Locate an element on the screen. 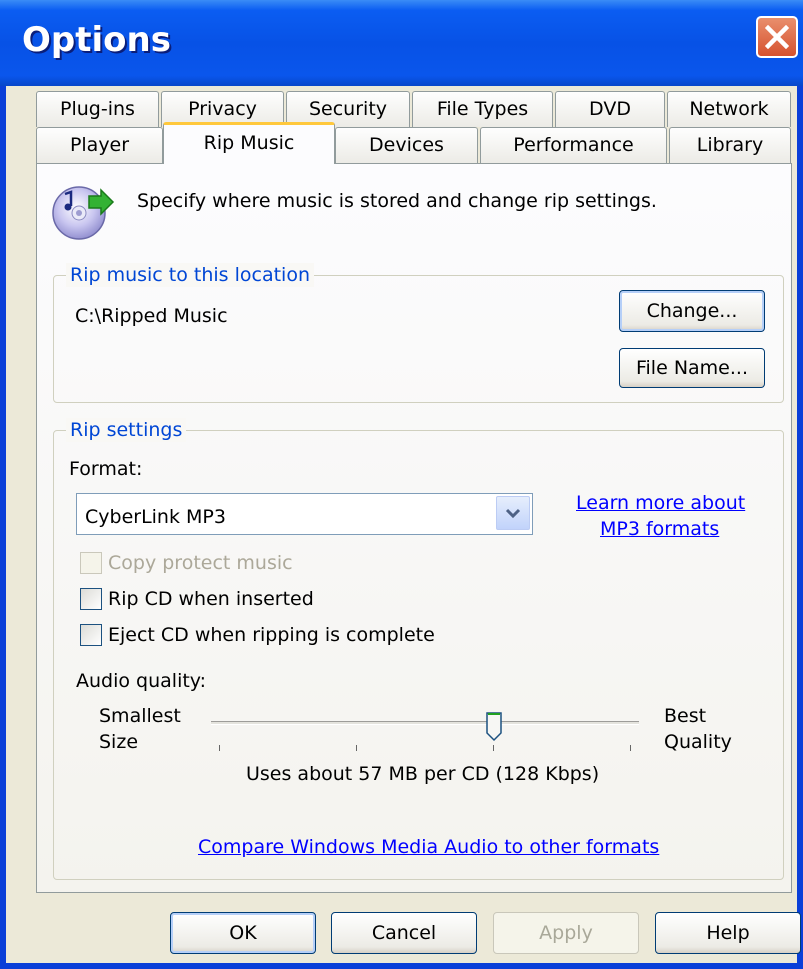 The image size is (803, 969). rip-location-path: C:\Ripped Music is located at coordinates (151, 316).